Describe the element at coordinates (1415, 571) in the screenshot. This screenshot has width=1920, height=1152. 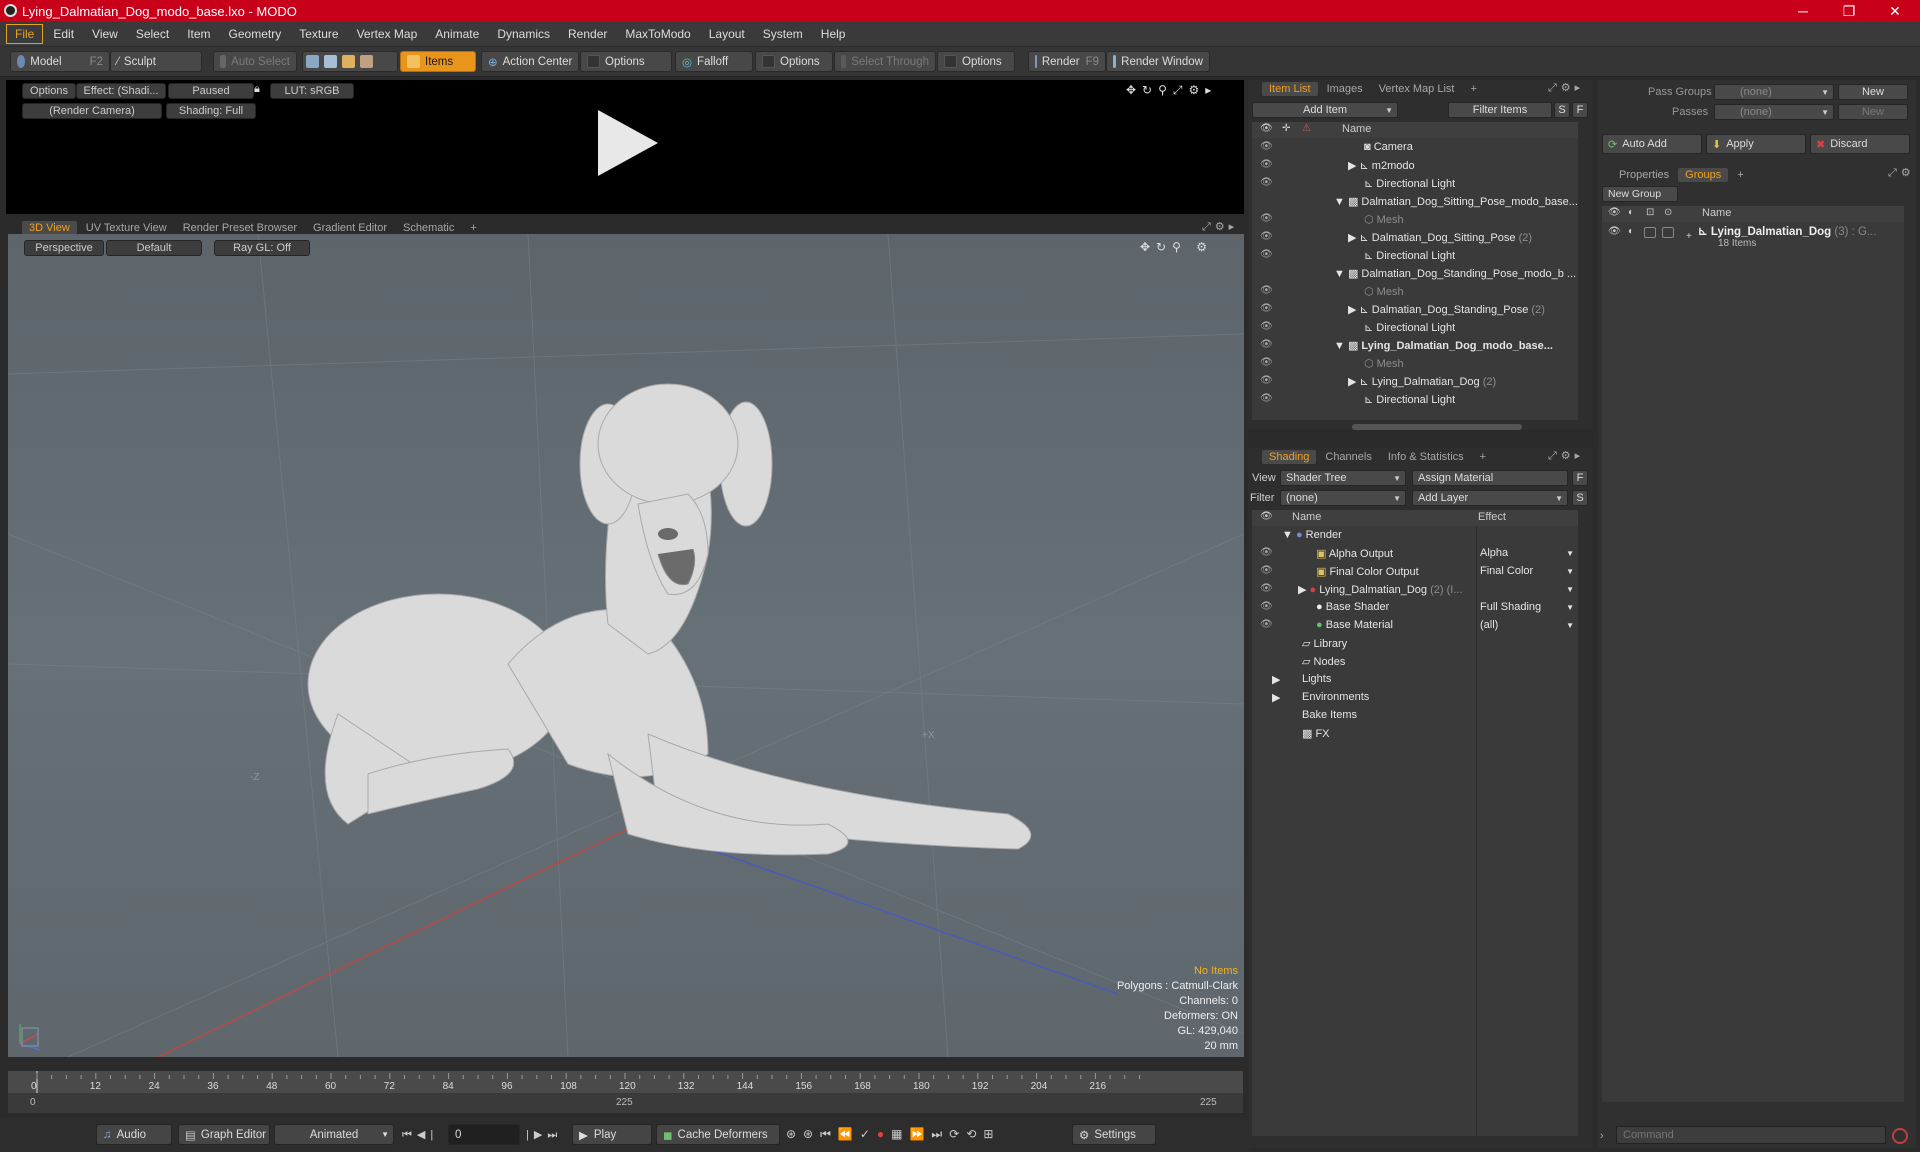
I see `shader-row-final-color-output: 👁︎ ▣ Final Color Output Final Color ▼` at that location.